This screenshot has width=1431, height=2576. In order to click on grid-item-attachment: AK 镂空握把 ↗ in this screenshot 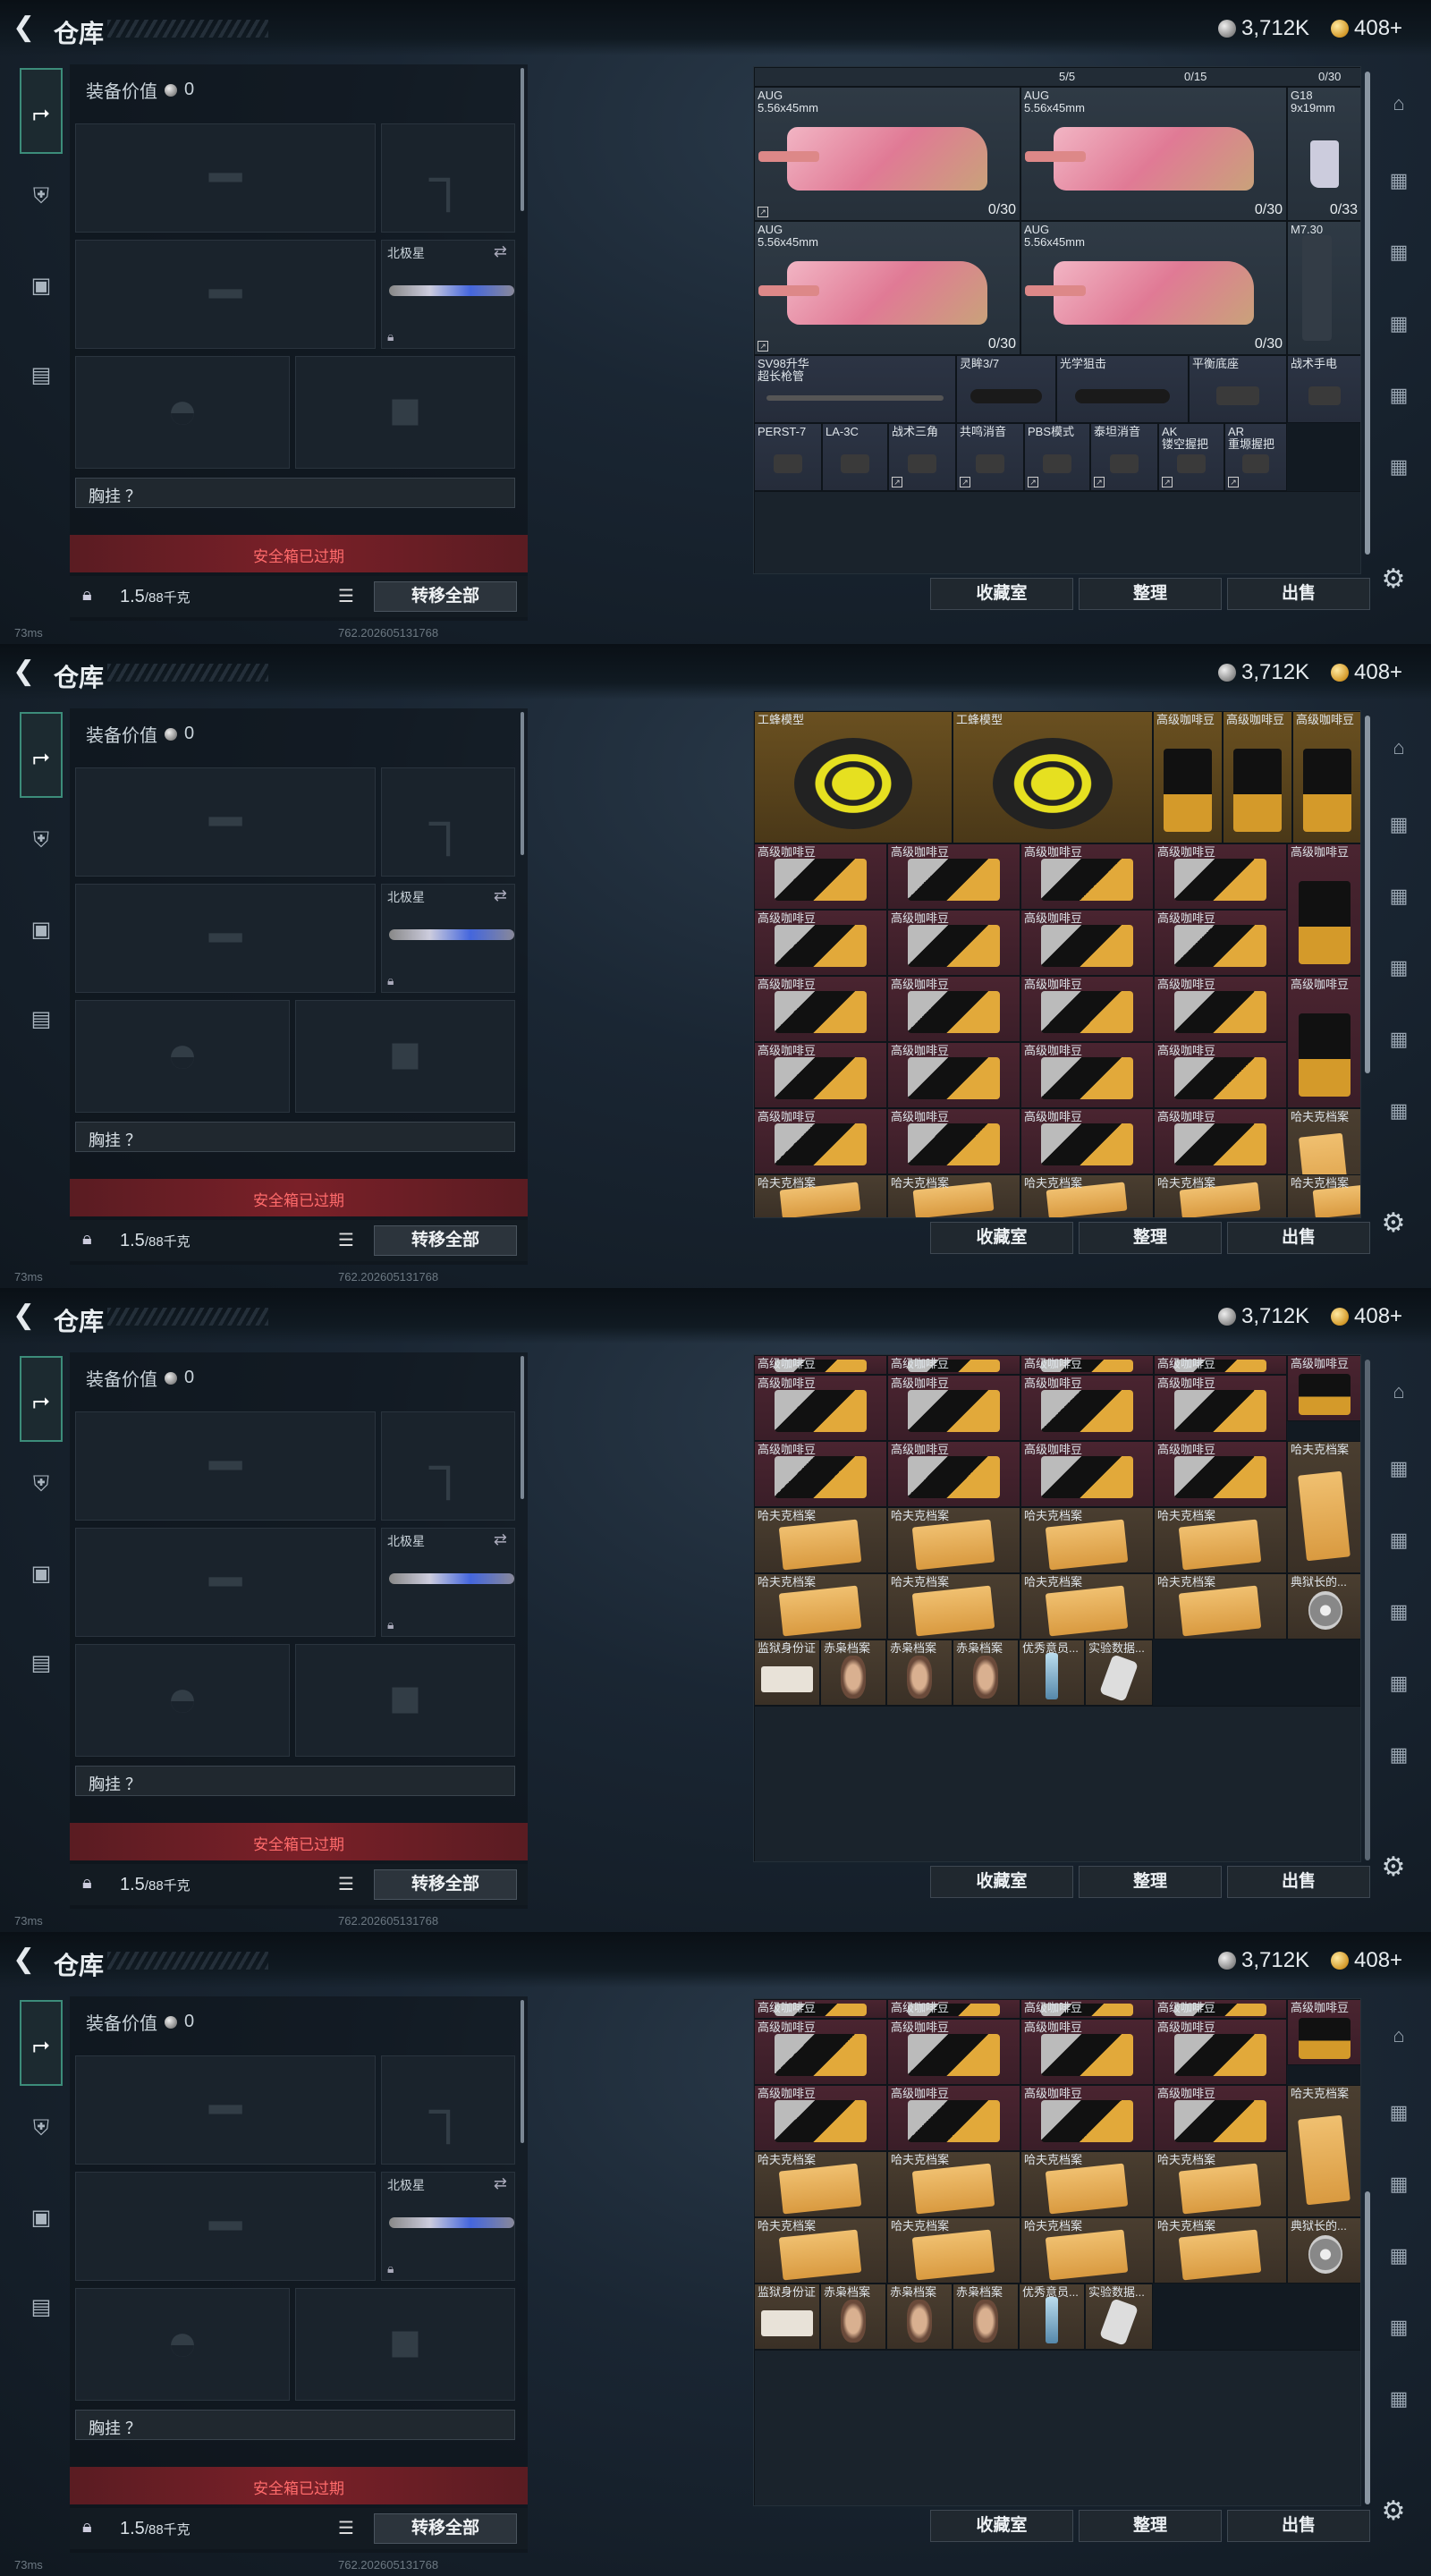, I will do `click(1191, 457)`.